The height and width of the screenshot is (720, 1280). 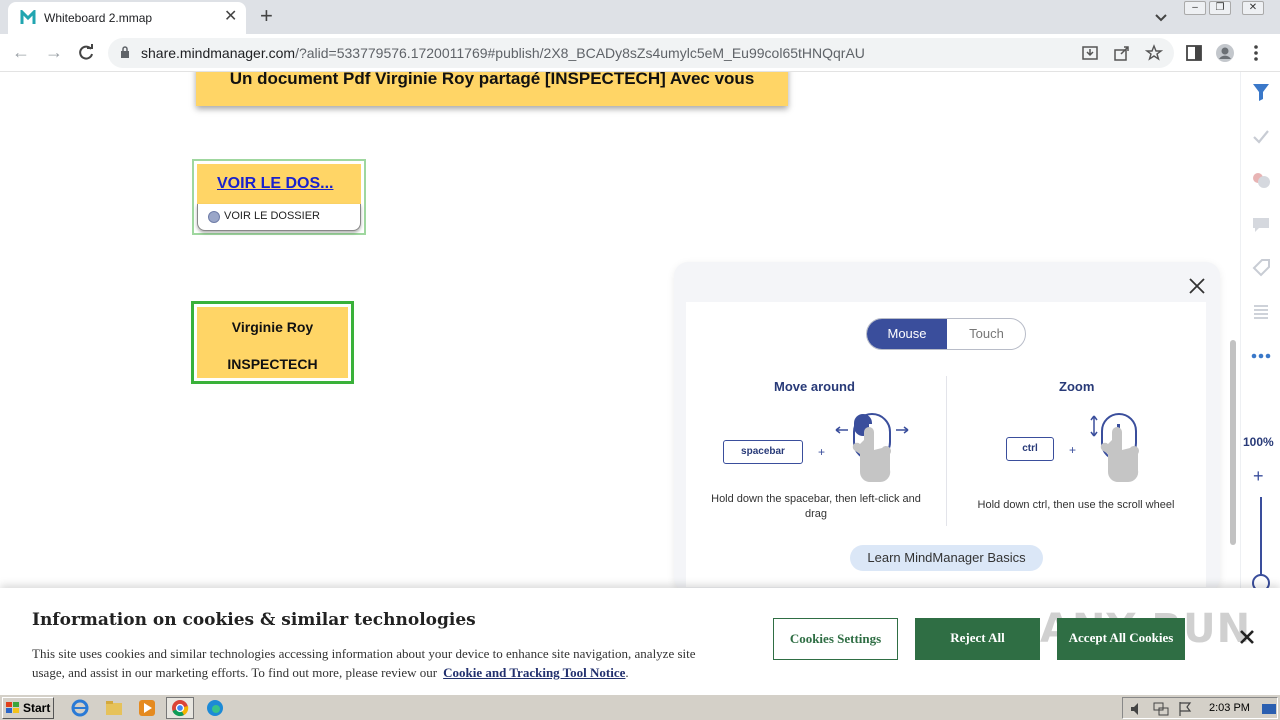 What do you see at coordinates (1269, 709) in the screenshot?
I see `show-desktop-icon` at bounding box center [1269, 709].